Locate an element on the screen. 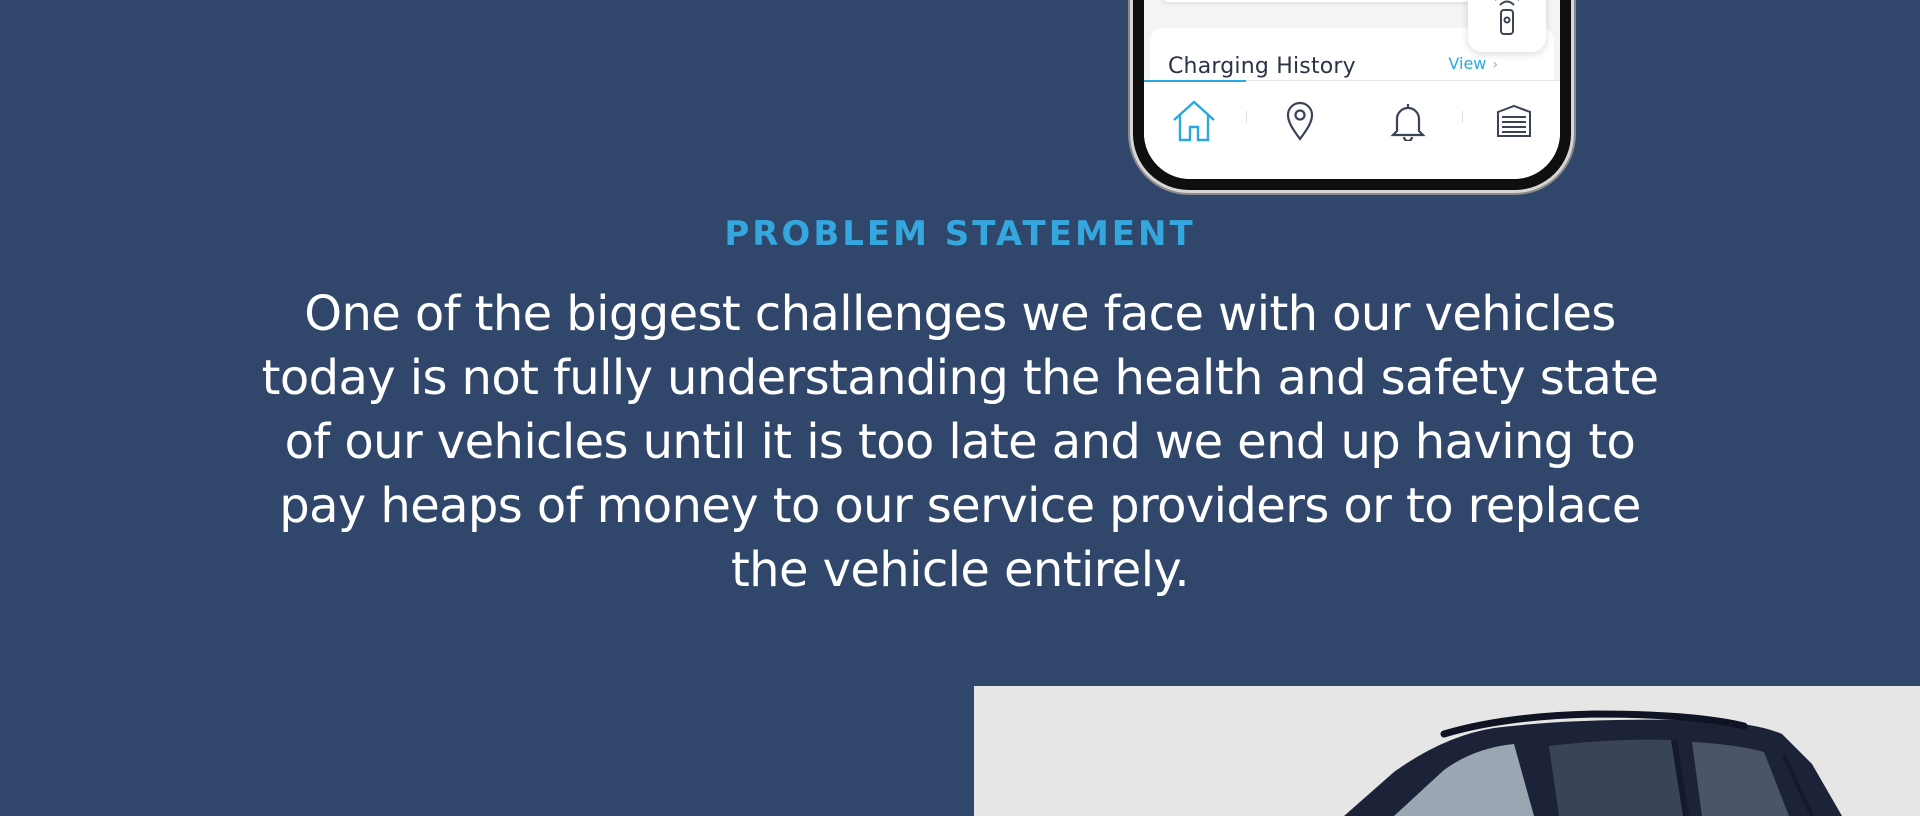 The image size is (1920, 816). view-link: View › is located at coordinates (1473, 63).